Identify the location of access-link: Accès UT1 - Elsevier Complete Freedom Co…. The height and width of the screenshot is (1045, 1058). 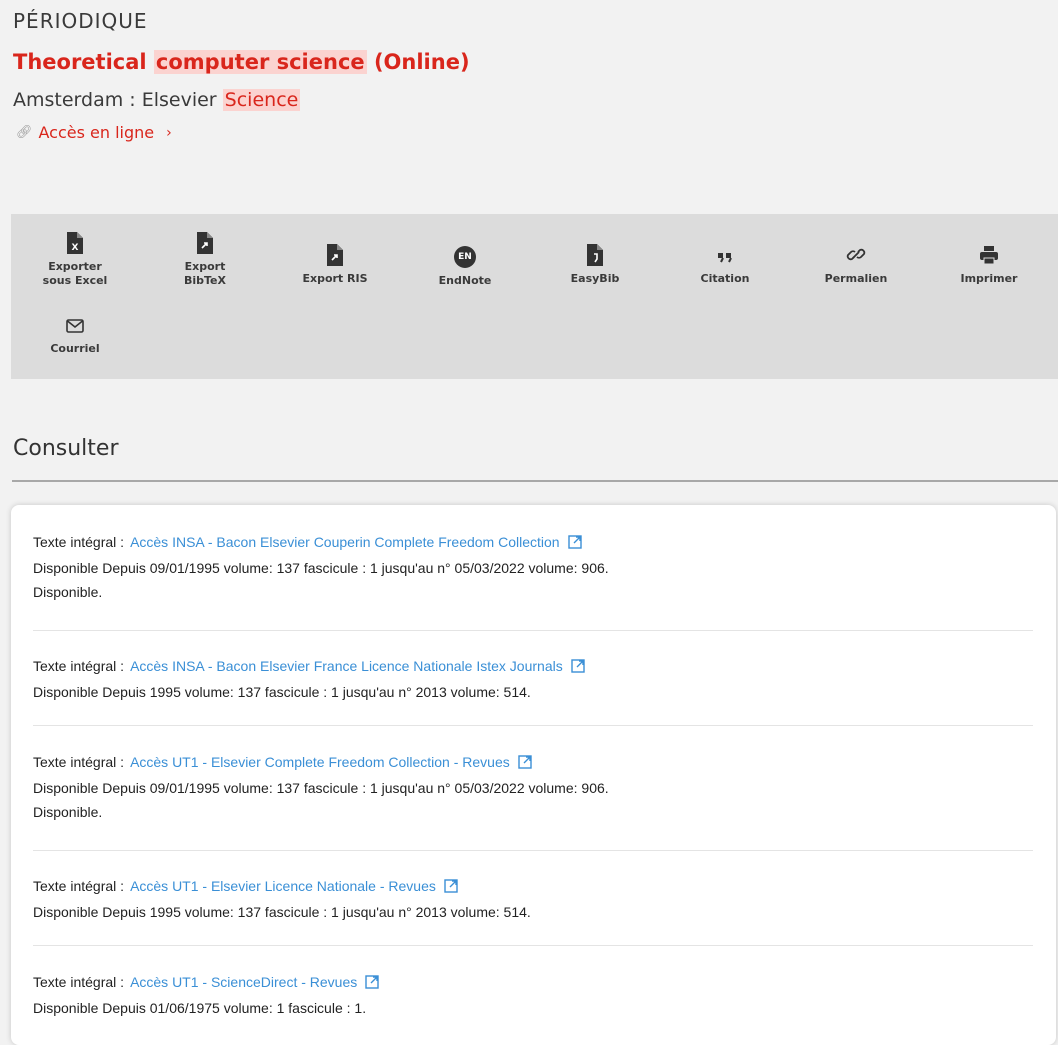
(320, 762).